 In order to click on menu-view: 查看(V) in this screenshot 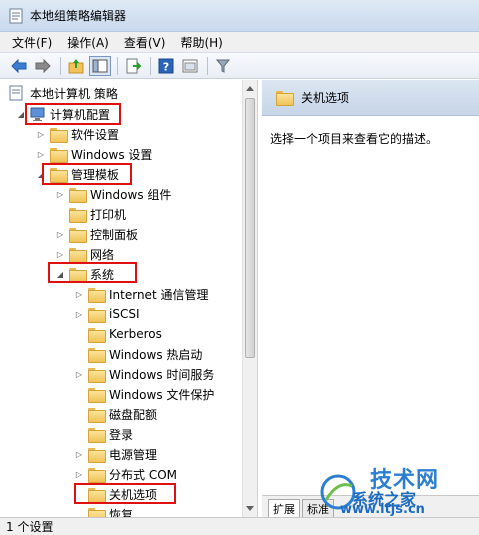, I will do `click(145, 42)`.